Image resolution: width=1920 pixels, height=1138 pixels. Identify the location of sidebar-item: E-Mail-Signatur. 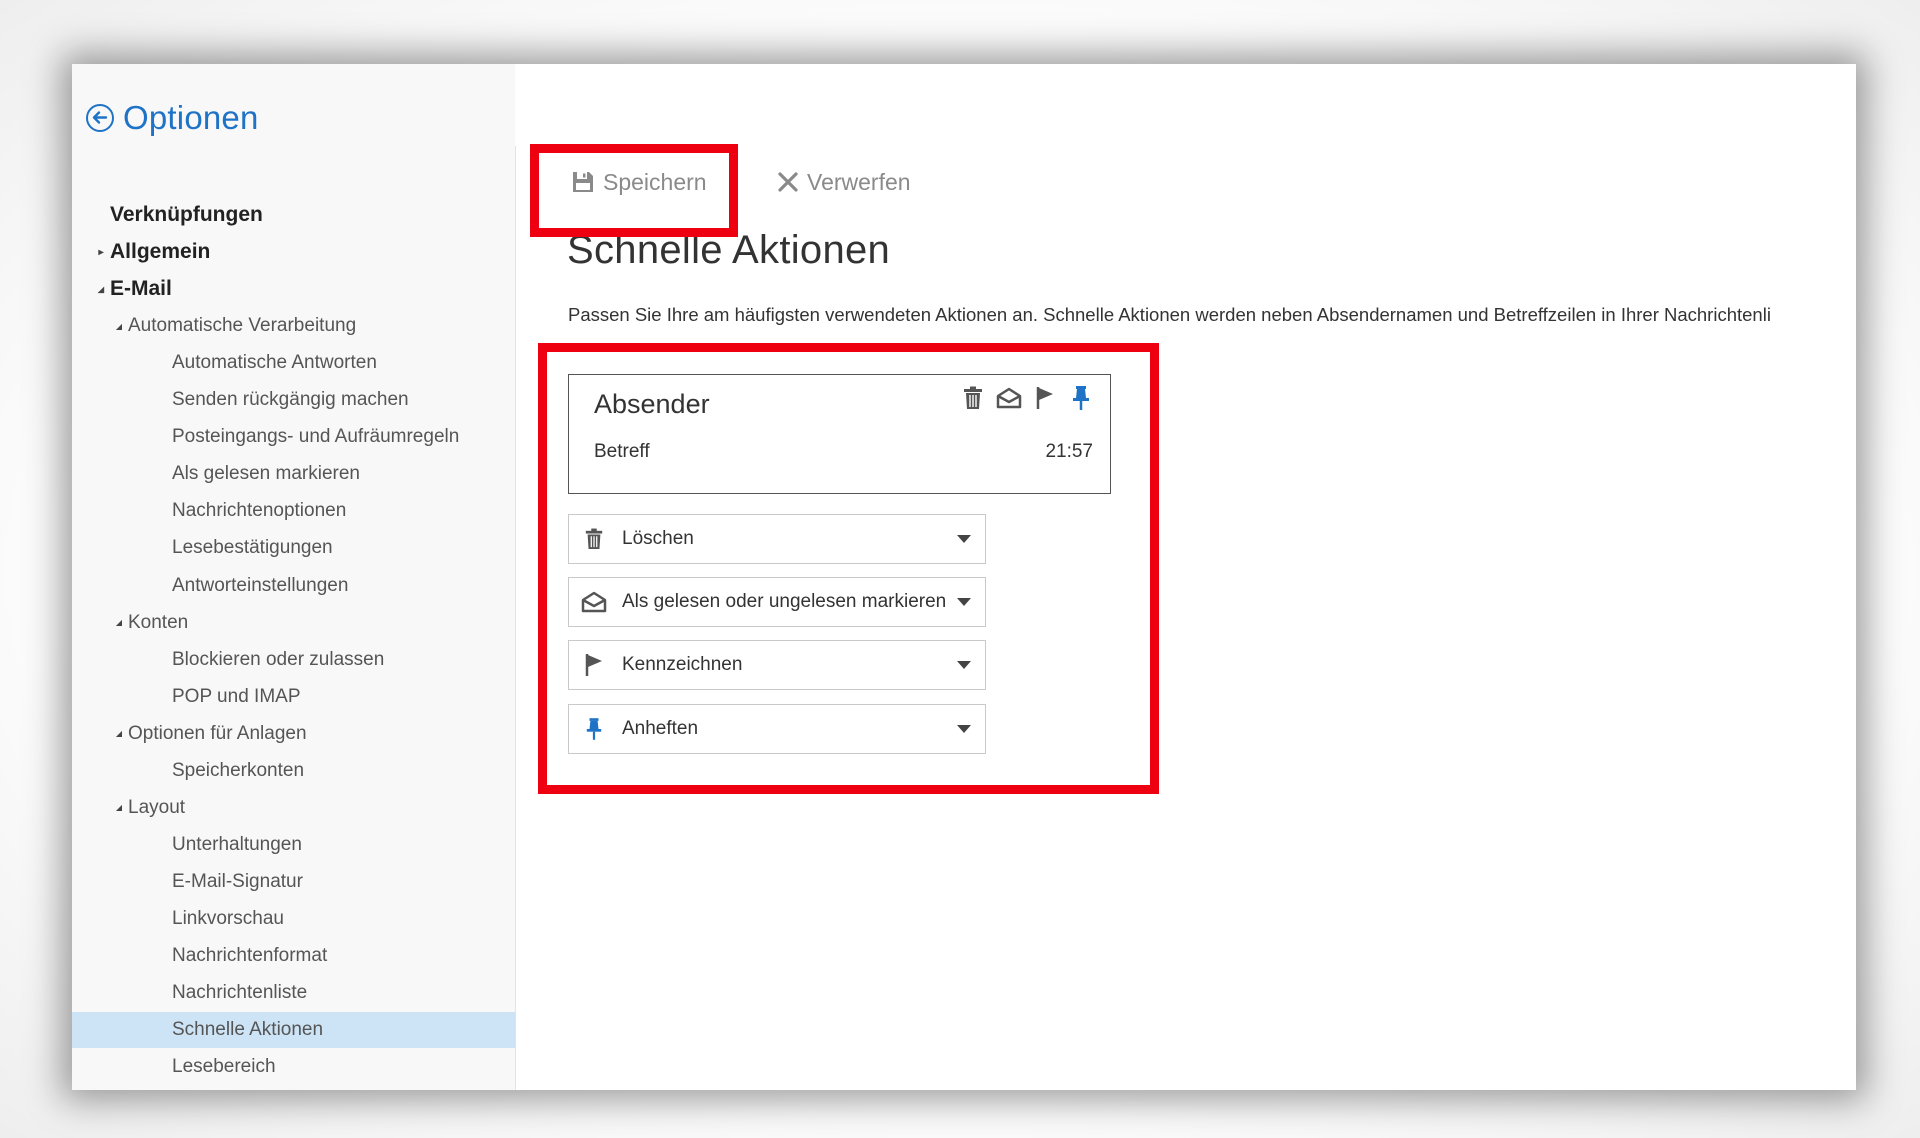
(293, 882).